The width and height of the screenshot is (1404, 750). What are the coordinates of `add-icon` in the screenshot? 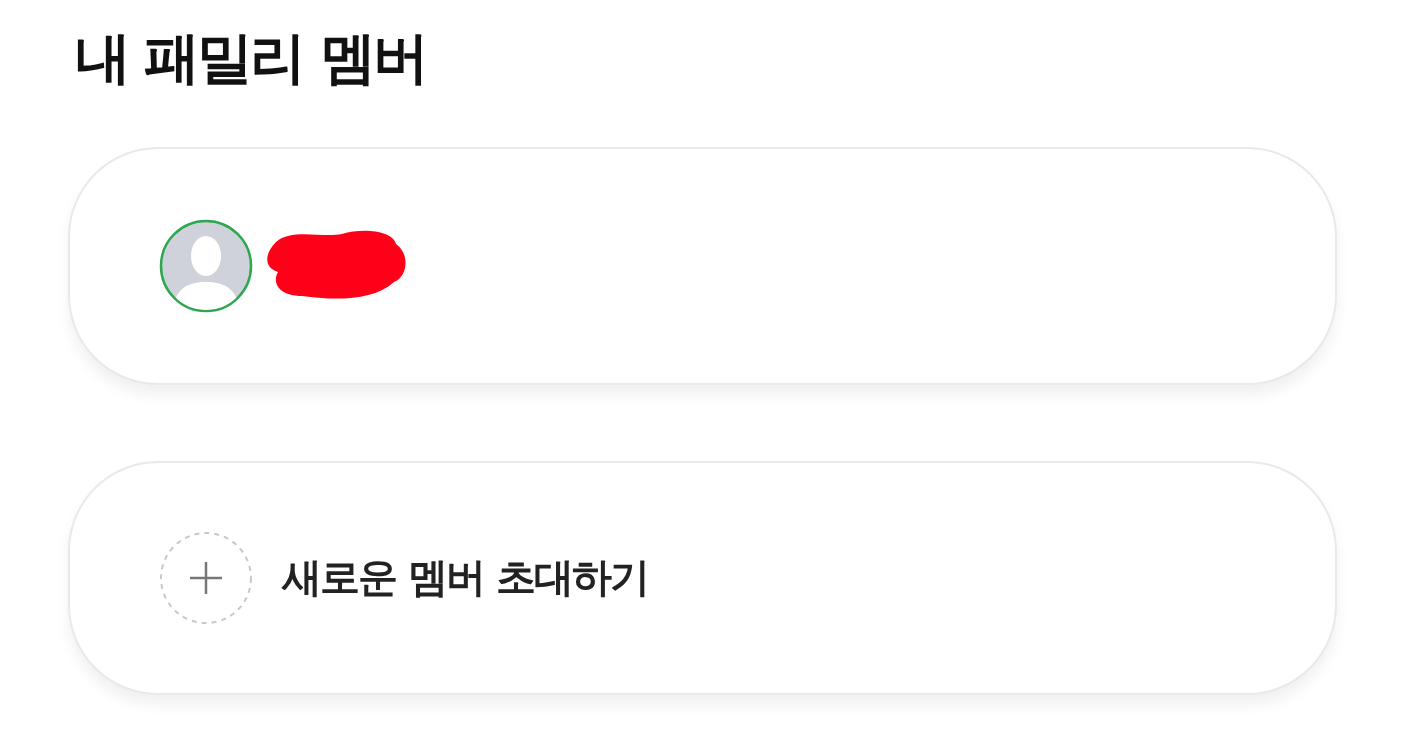 It's located at (206, 577).